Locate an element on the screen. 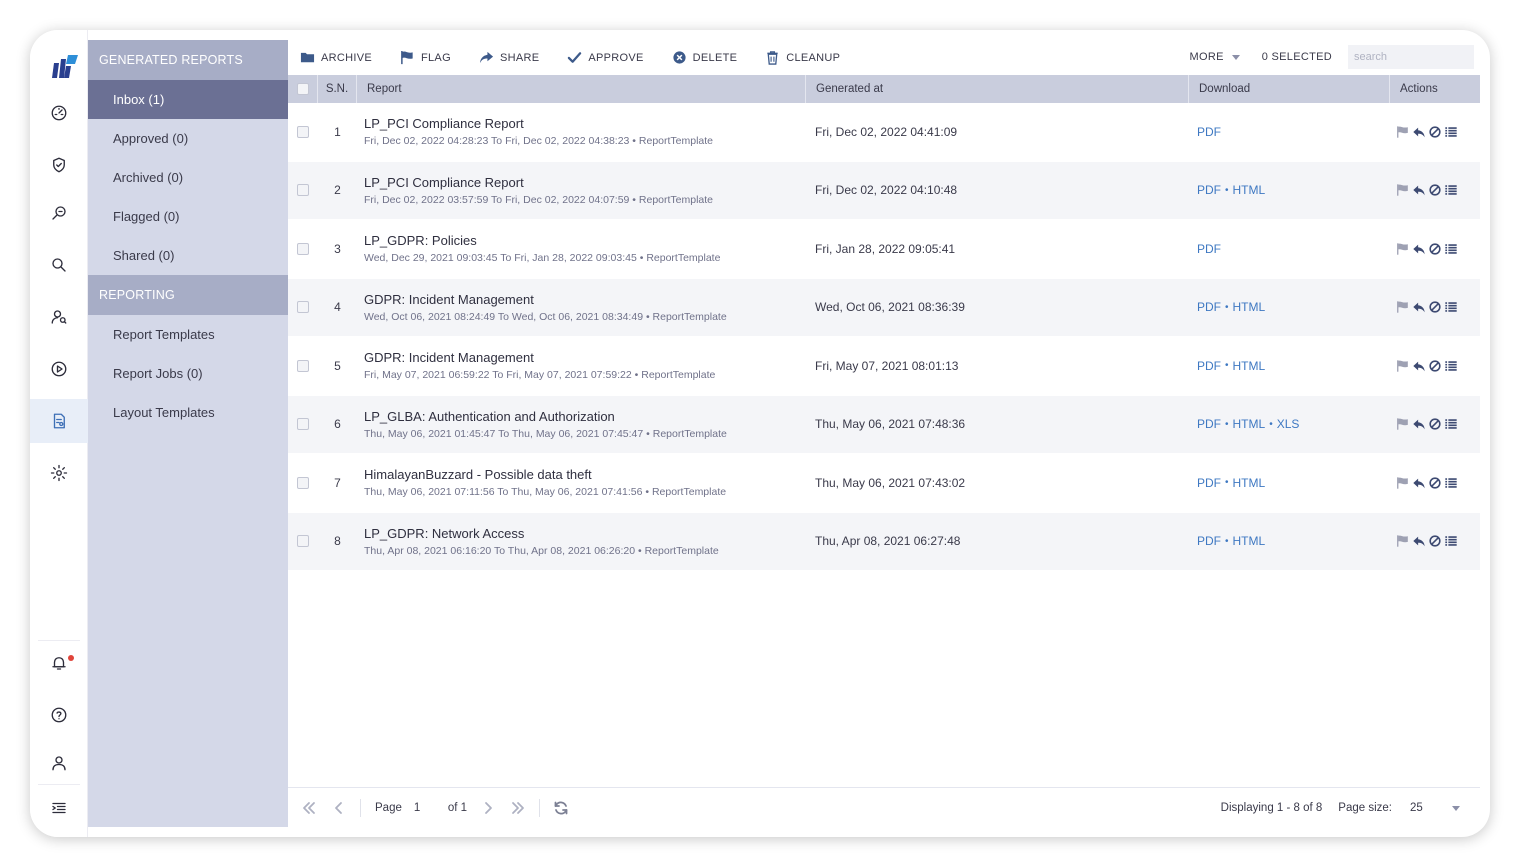  investigate-icon is located at coordinates (59, 213).